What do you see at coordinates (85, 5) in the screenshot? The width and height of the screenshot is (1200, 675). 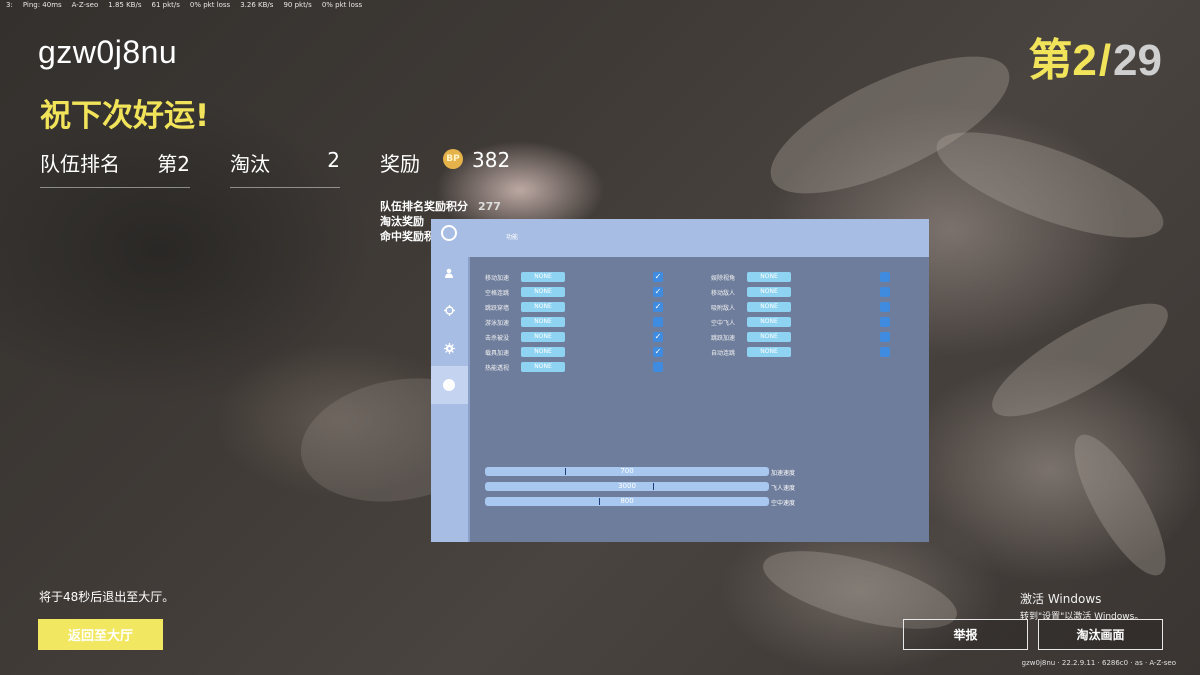 I see `net-stat: A-Z-seo` at bounding box center [85, 5].